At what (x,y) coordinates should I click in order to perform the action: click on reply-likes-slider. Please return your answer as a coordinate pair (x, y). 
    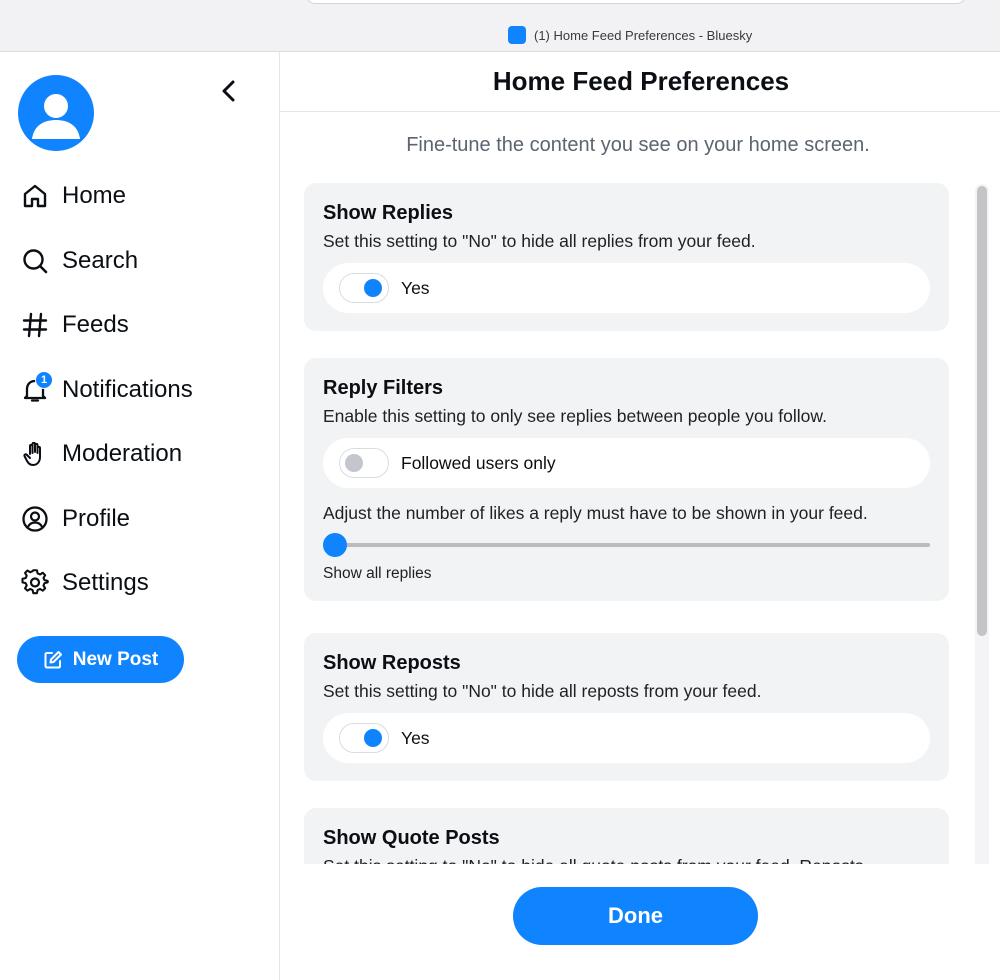
    Looking at the image, I should click on (626, 545).